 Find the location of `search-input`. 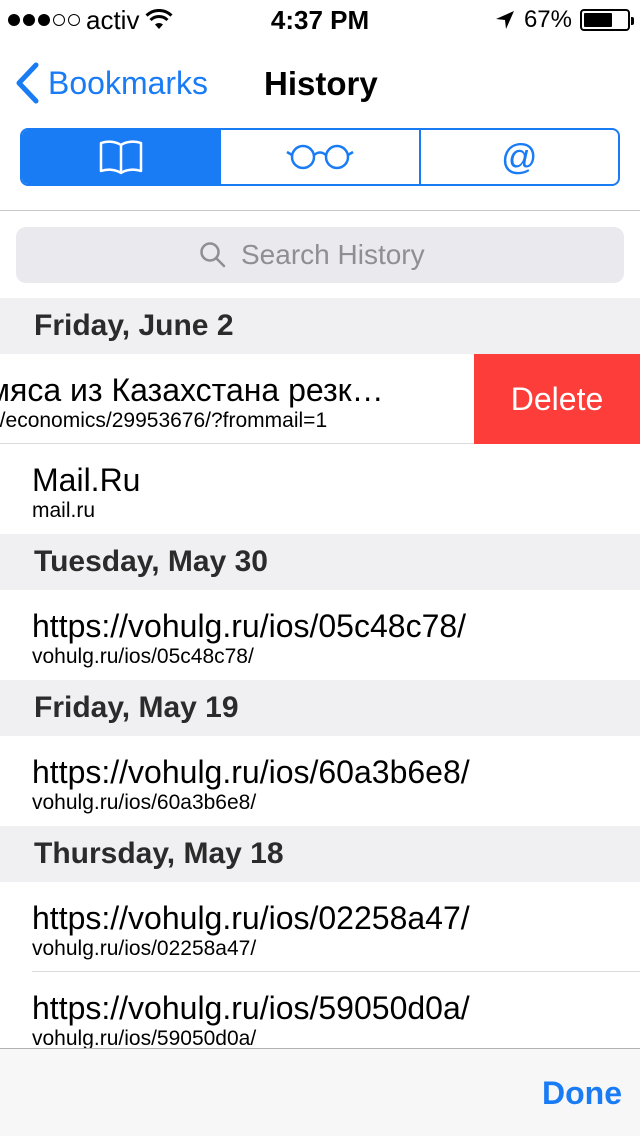

search-input is located at coordinates (341, 255).